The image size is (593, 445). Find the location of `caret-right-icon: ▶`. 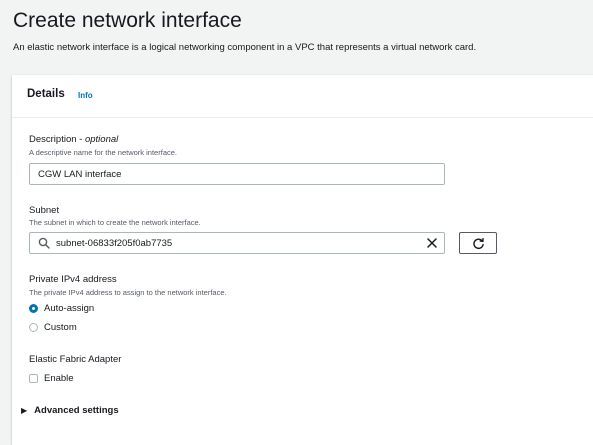

caret-right-icon: ▶ is located at coordinates (24, 410).